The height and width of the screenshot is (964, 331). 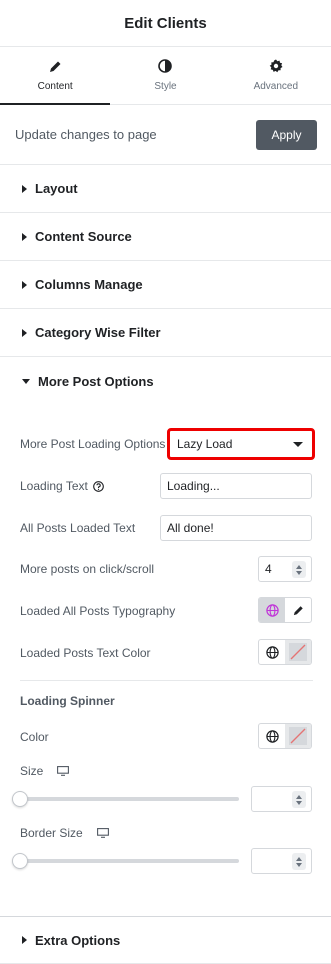 What do you see at coordinates (51, 833) in the screenshot?
I see `border-size-label: Border Size` at bounding box center [51, 833].